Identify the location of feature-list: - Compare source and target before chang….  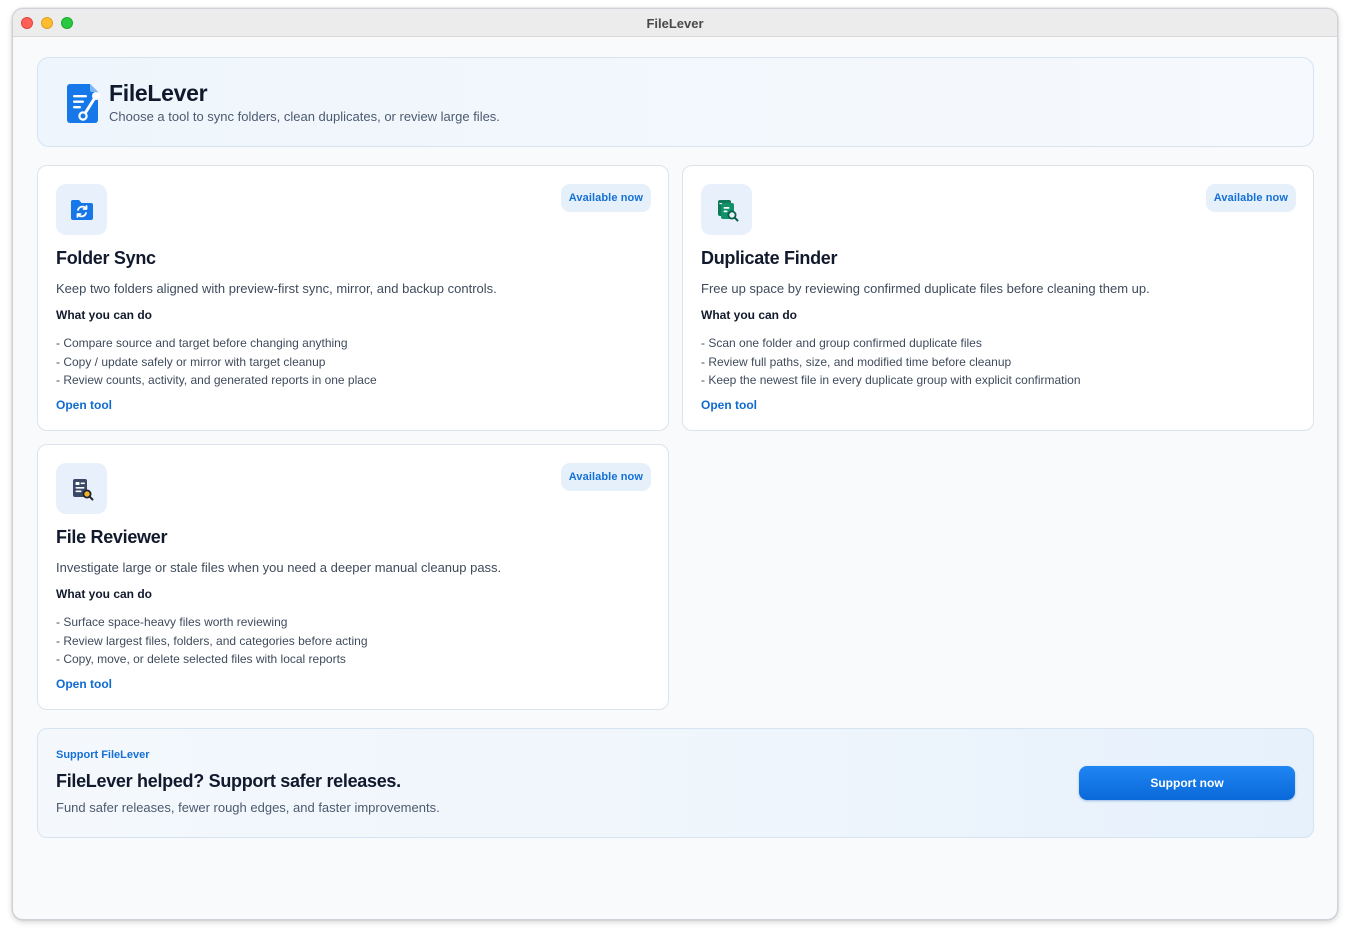
(216, 362).